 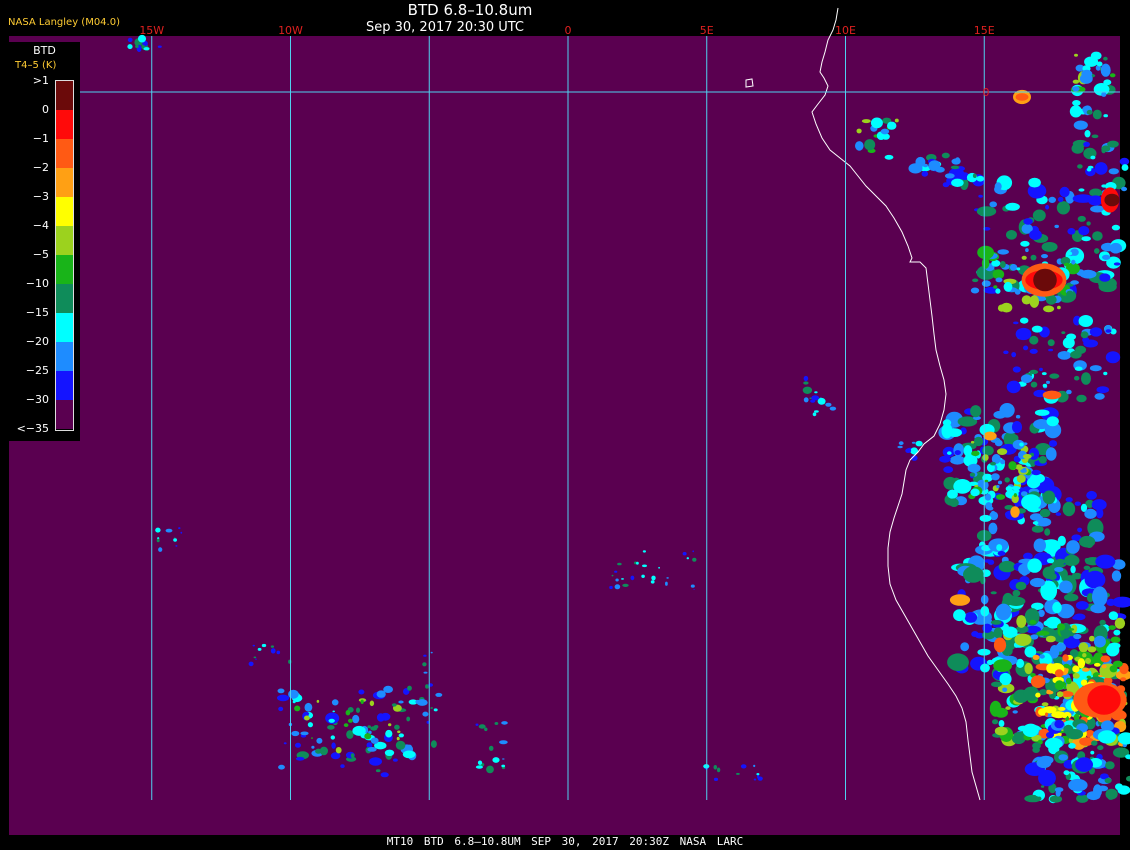 I want to click on colorbar-level-label: −5, so click(x=40, y=254).